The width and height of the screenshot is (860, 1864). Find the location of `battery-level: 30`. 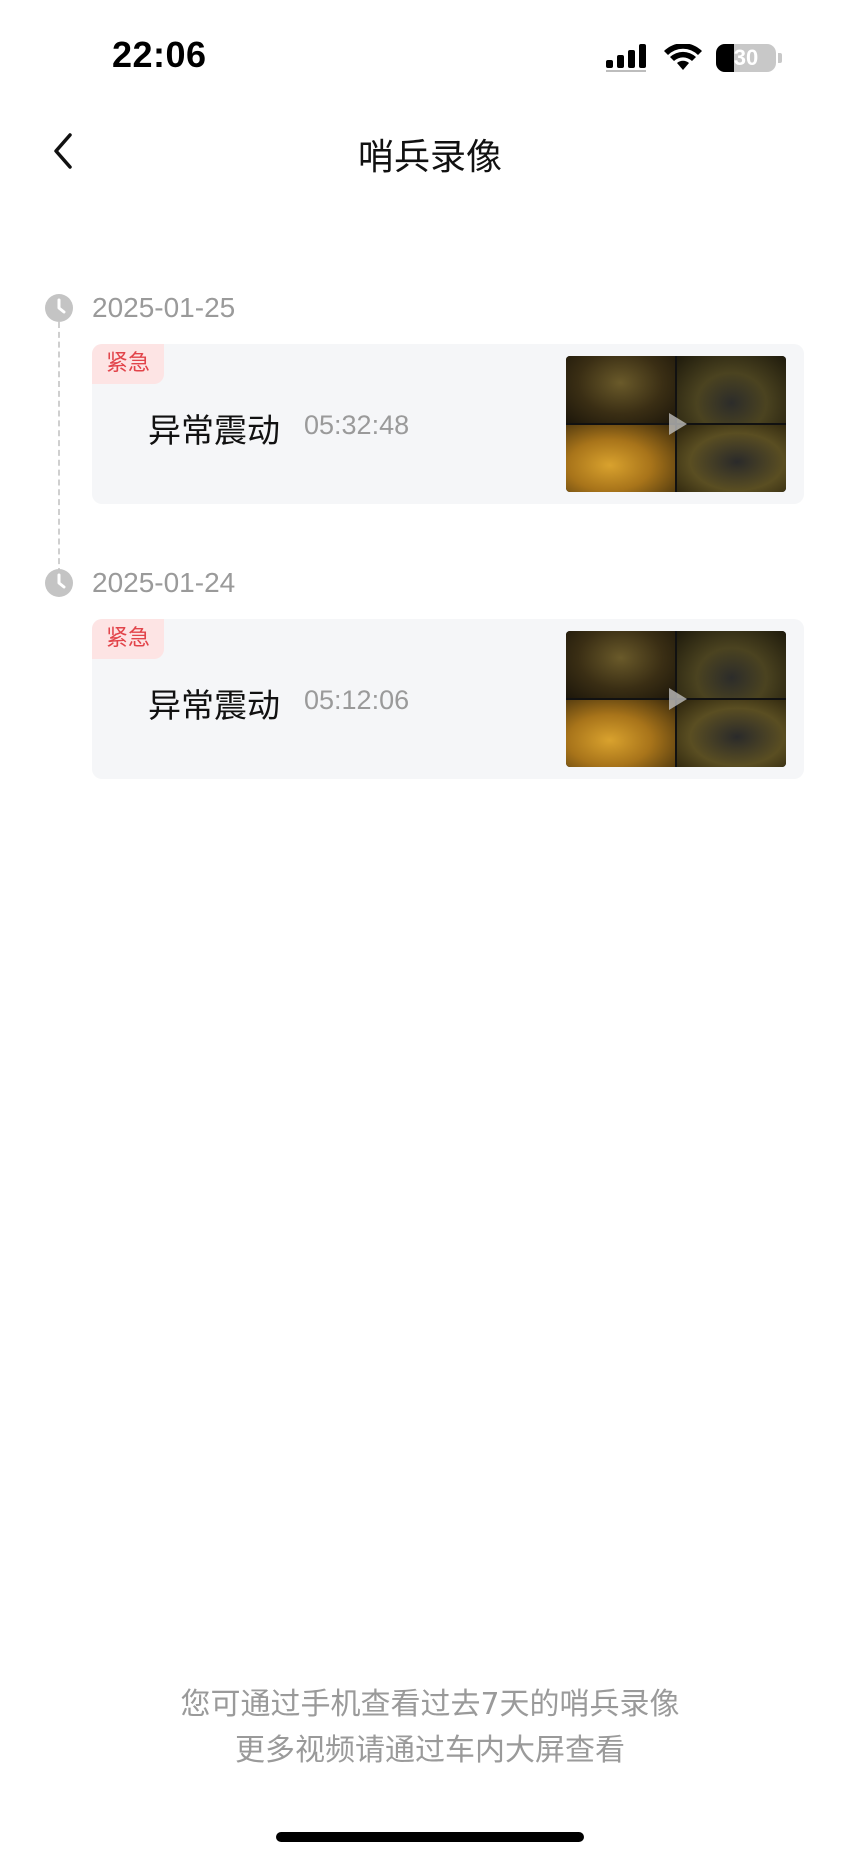

battery-level: 30 is located at coordinates (746, 57).